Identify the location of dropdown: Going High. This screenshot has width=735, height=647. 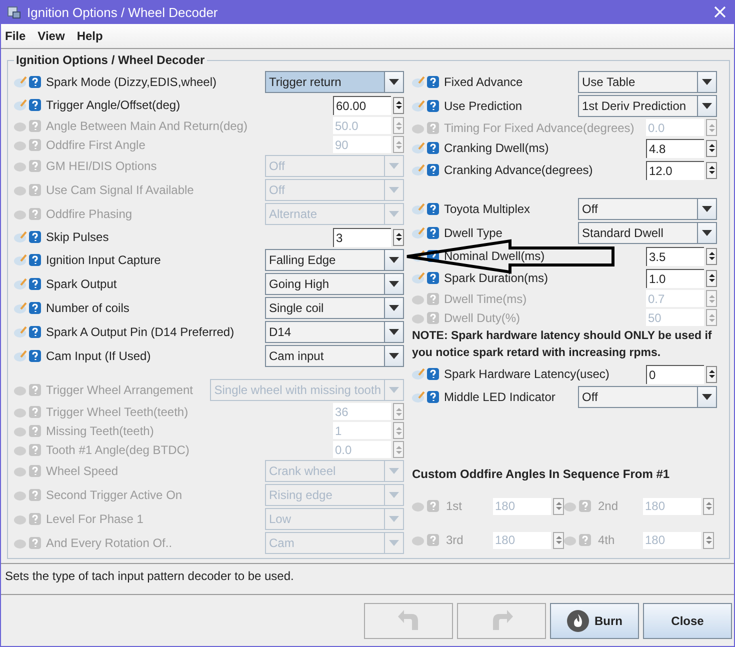
(334, 284).